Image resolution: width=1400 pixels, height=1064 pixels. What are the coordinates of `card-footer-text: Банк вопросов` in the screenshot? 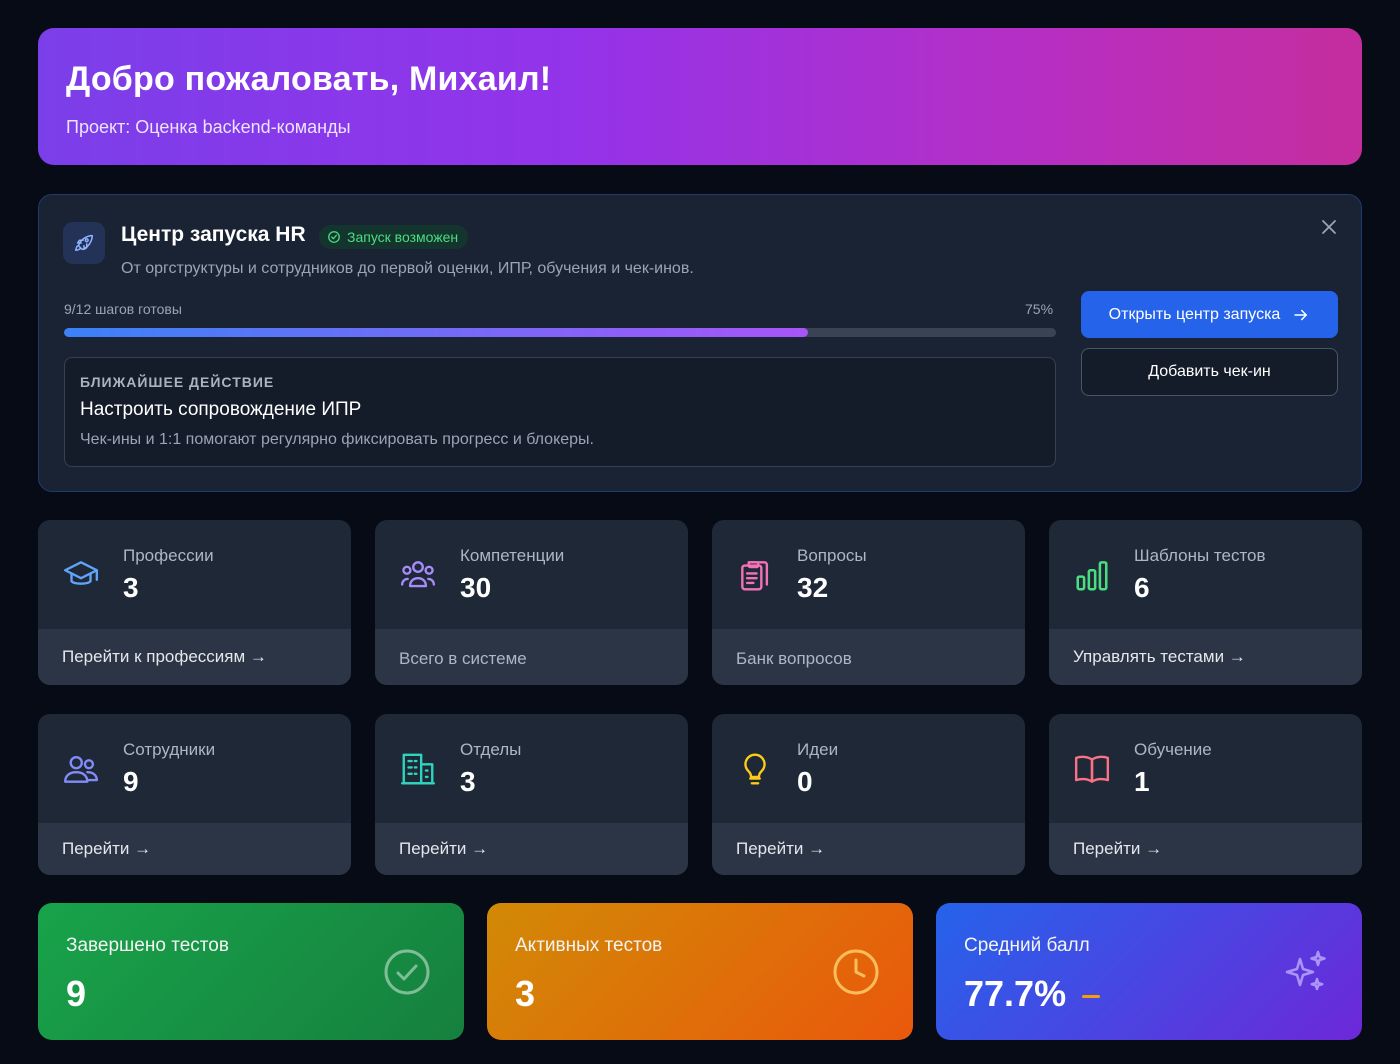 It's located at (868, 657).